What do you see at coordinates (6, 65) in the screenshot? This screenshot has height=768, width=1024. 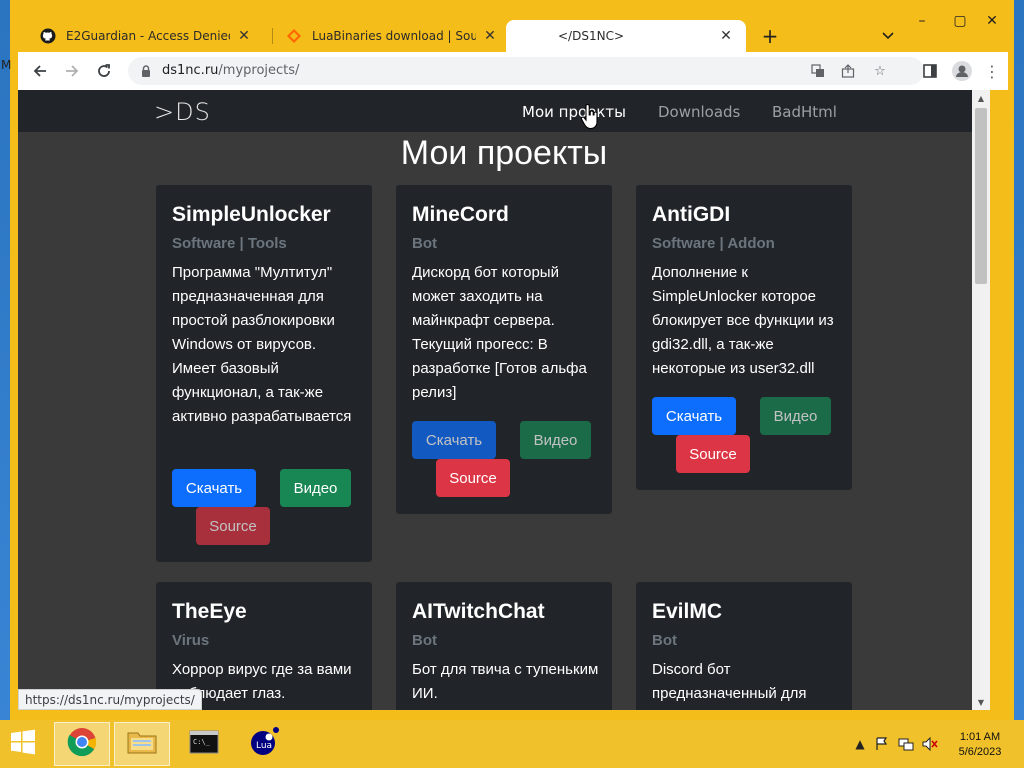 I see `edge-letter: M` at bounding box center [6, 65].